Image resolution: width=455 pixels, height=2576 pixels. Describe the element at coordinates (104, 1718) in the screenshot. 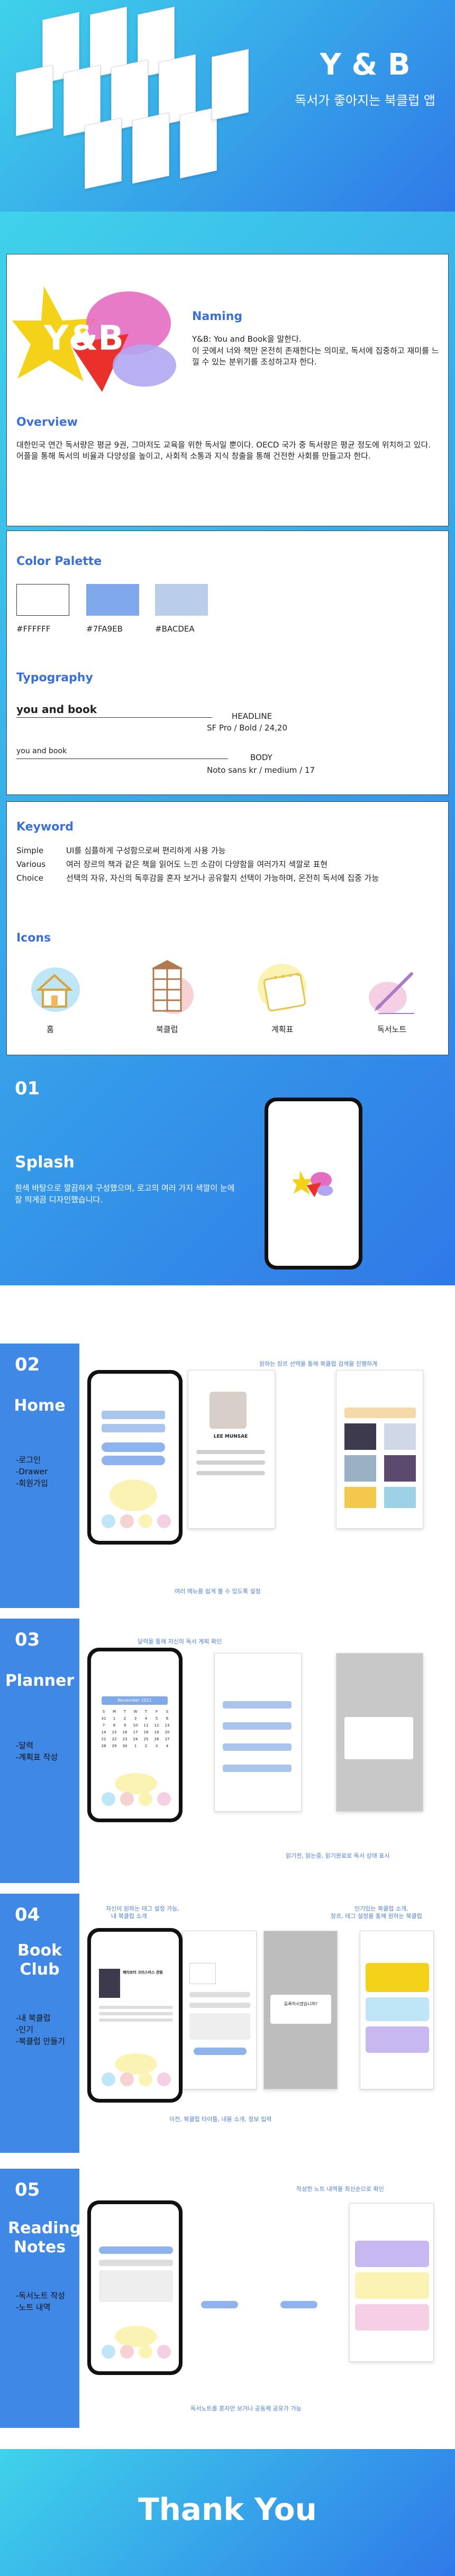

I see `calendar-day: 31` at that location.